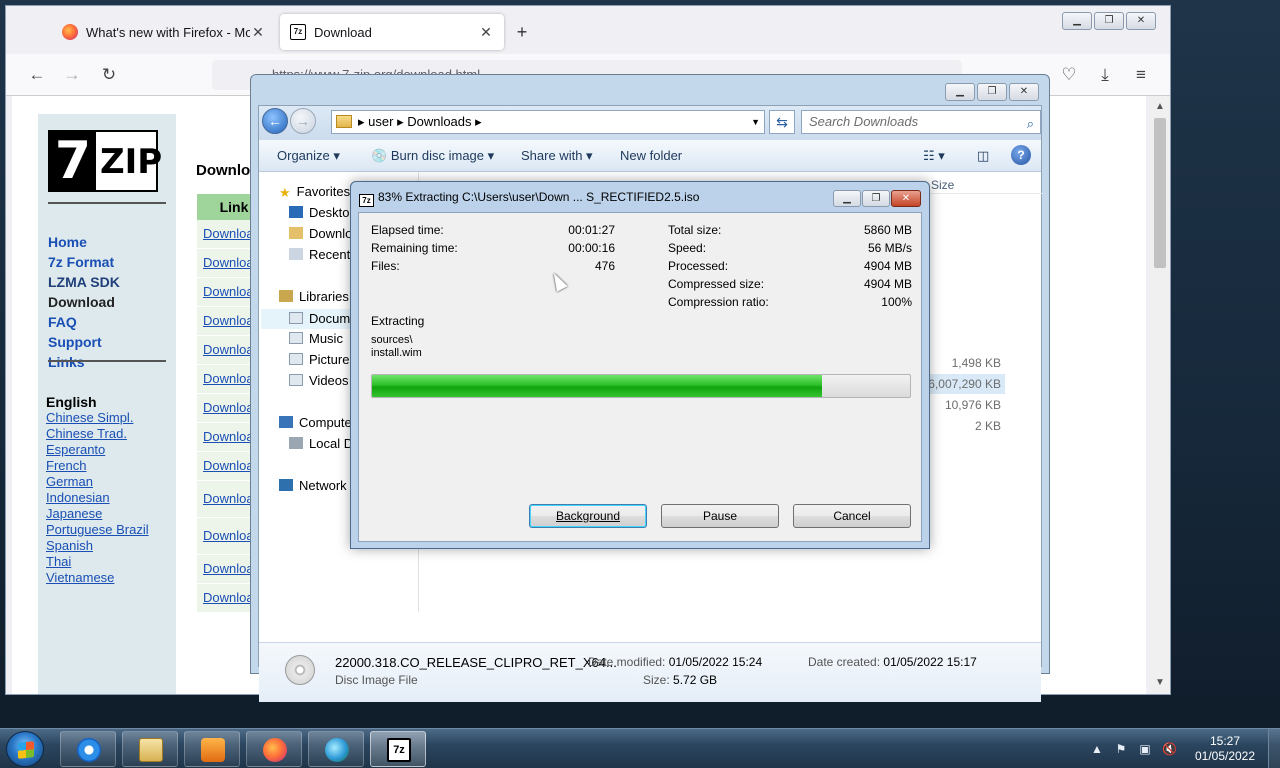 Image resolution: width=1280 pixels, height=768 pixels. I want to click on nav-computer: Compute, so click(315, 422).